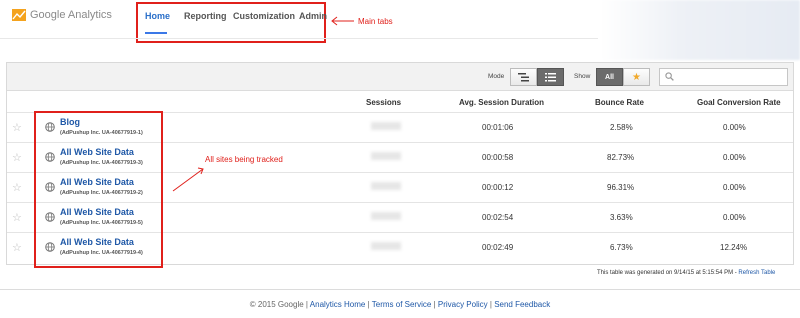 The image size is (800, 318). I want to click on column-header-avg-session-duration: Avg. Session Duration, so click(501, 102).